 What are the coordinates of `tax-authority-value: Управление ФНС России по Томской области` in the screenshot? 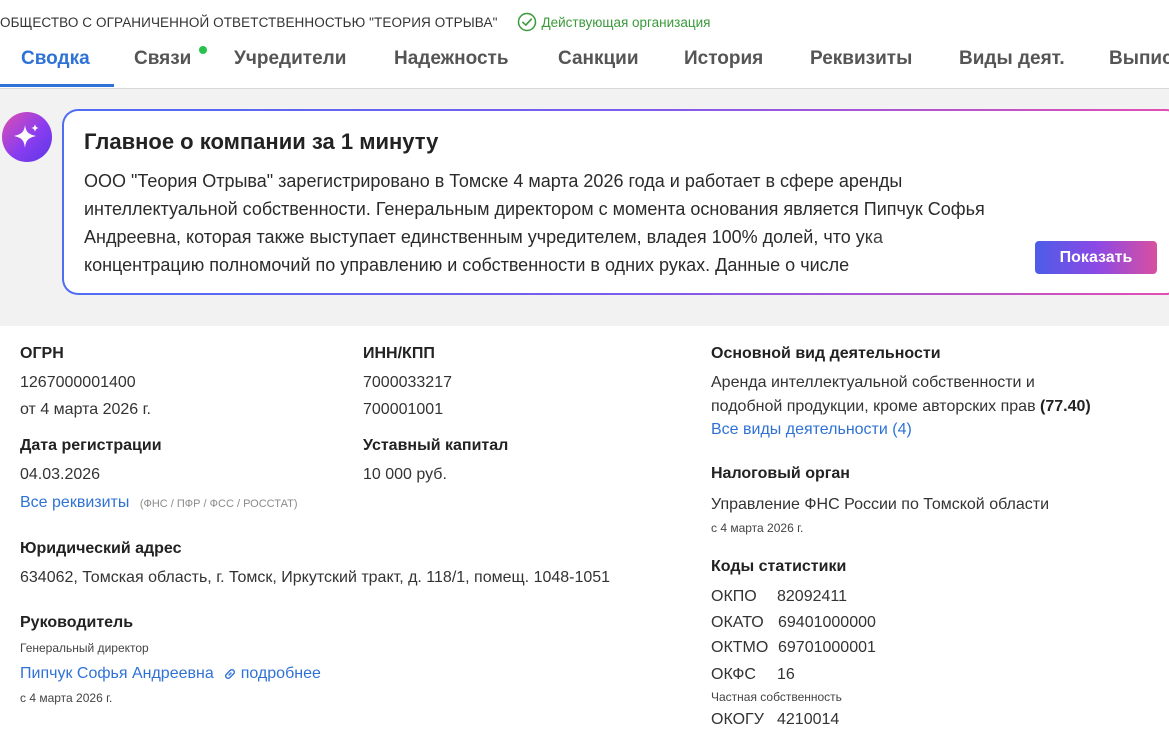 It's located at (880, 504).